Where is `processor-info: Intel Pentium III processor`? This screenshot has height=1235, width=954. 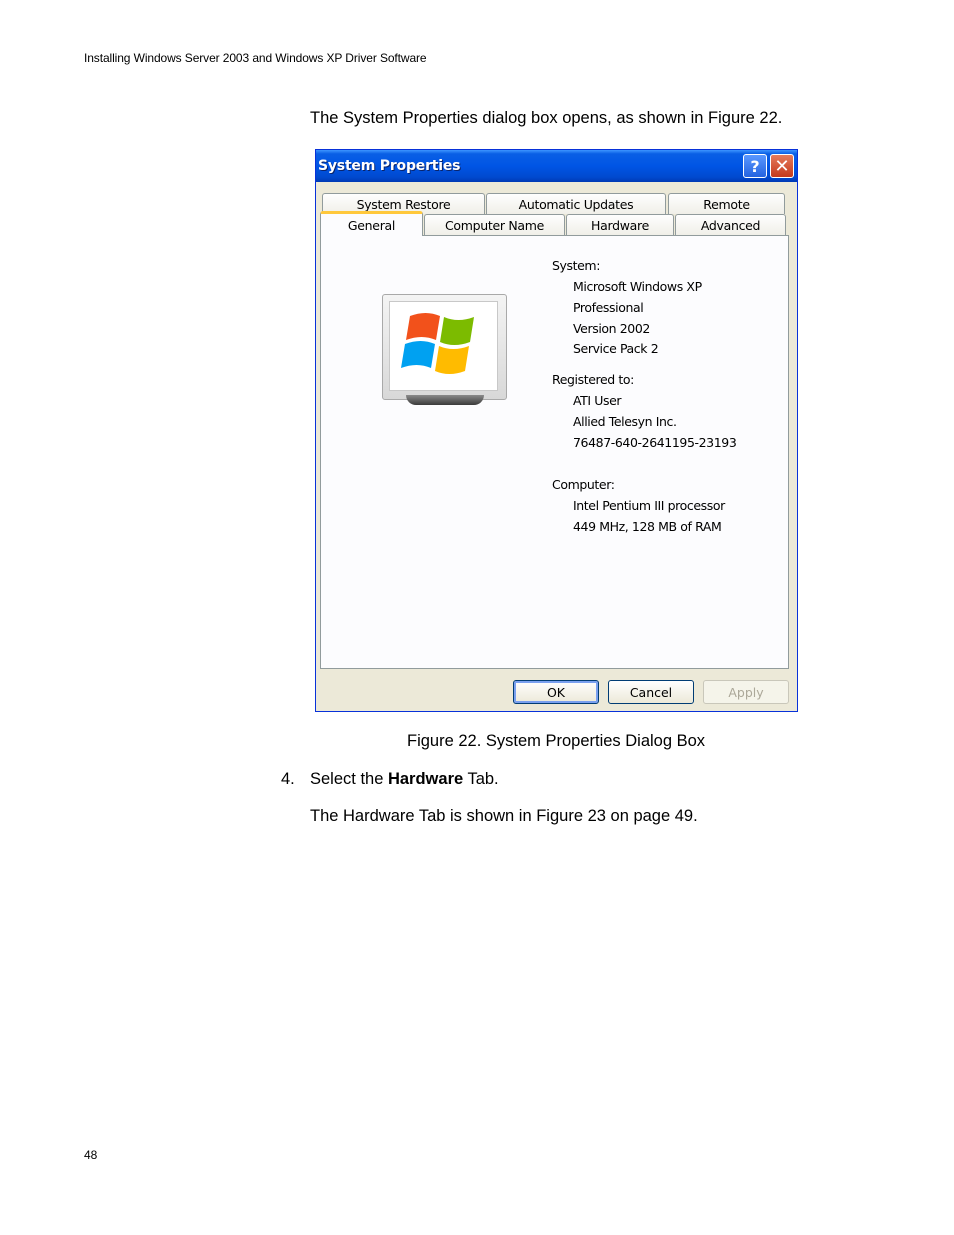
processor-info: Intel Pentium III processor is located at coordinates (649, 505).